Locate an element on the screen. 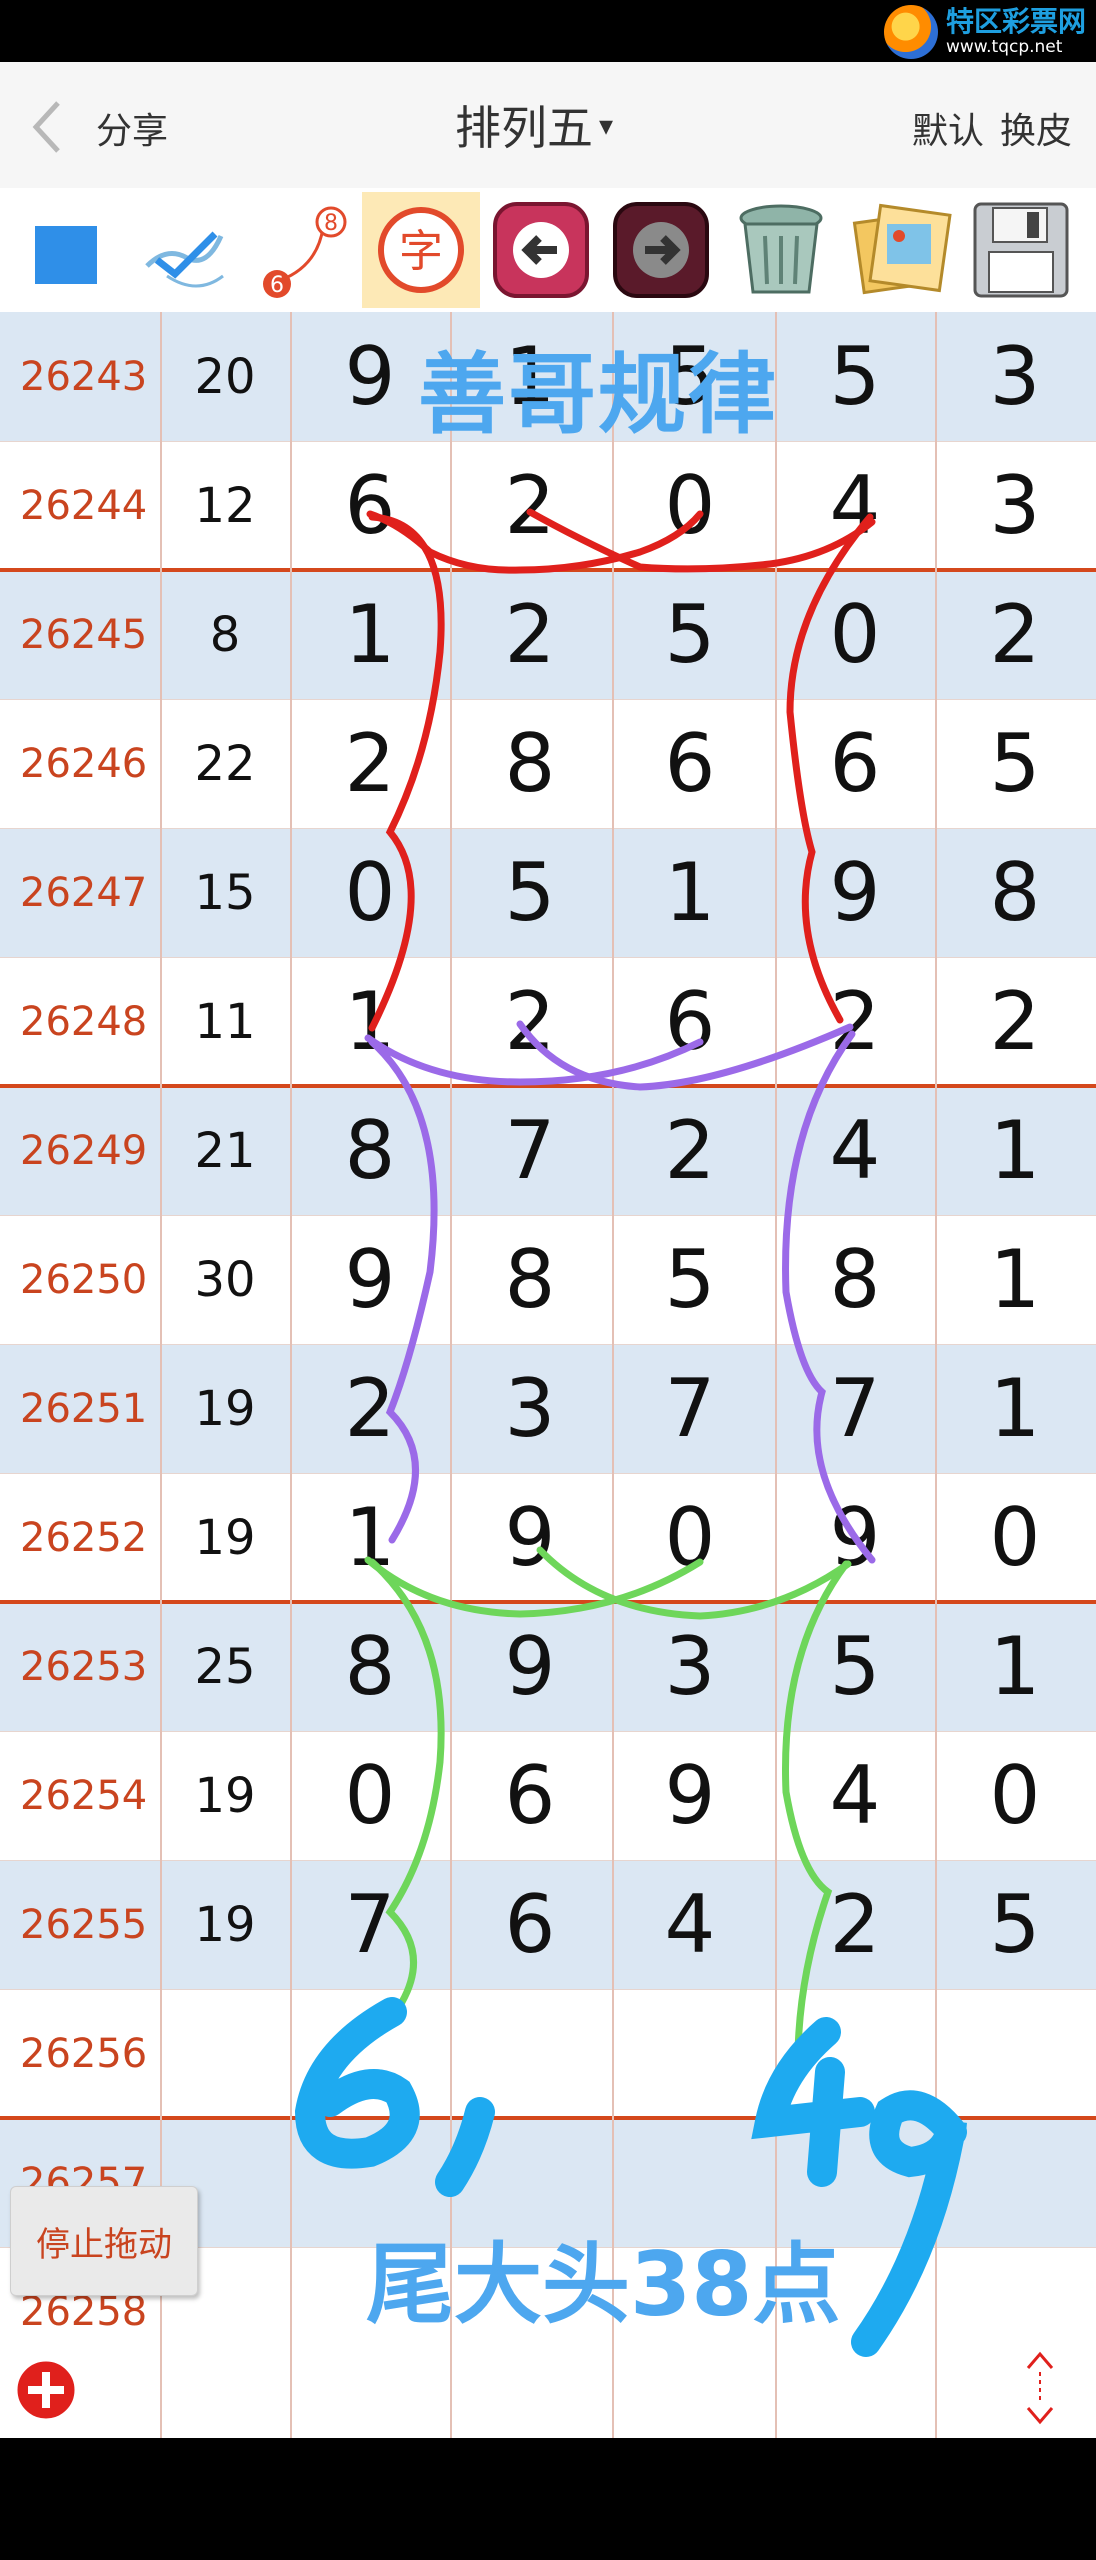 The height and width of the screenshot is (2560, 1096). column-gridline is located at coordinates (161, 1375).